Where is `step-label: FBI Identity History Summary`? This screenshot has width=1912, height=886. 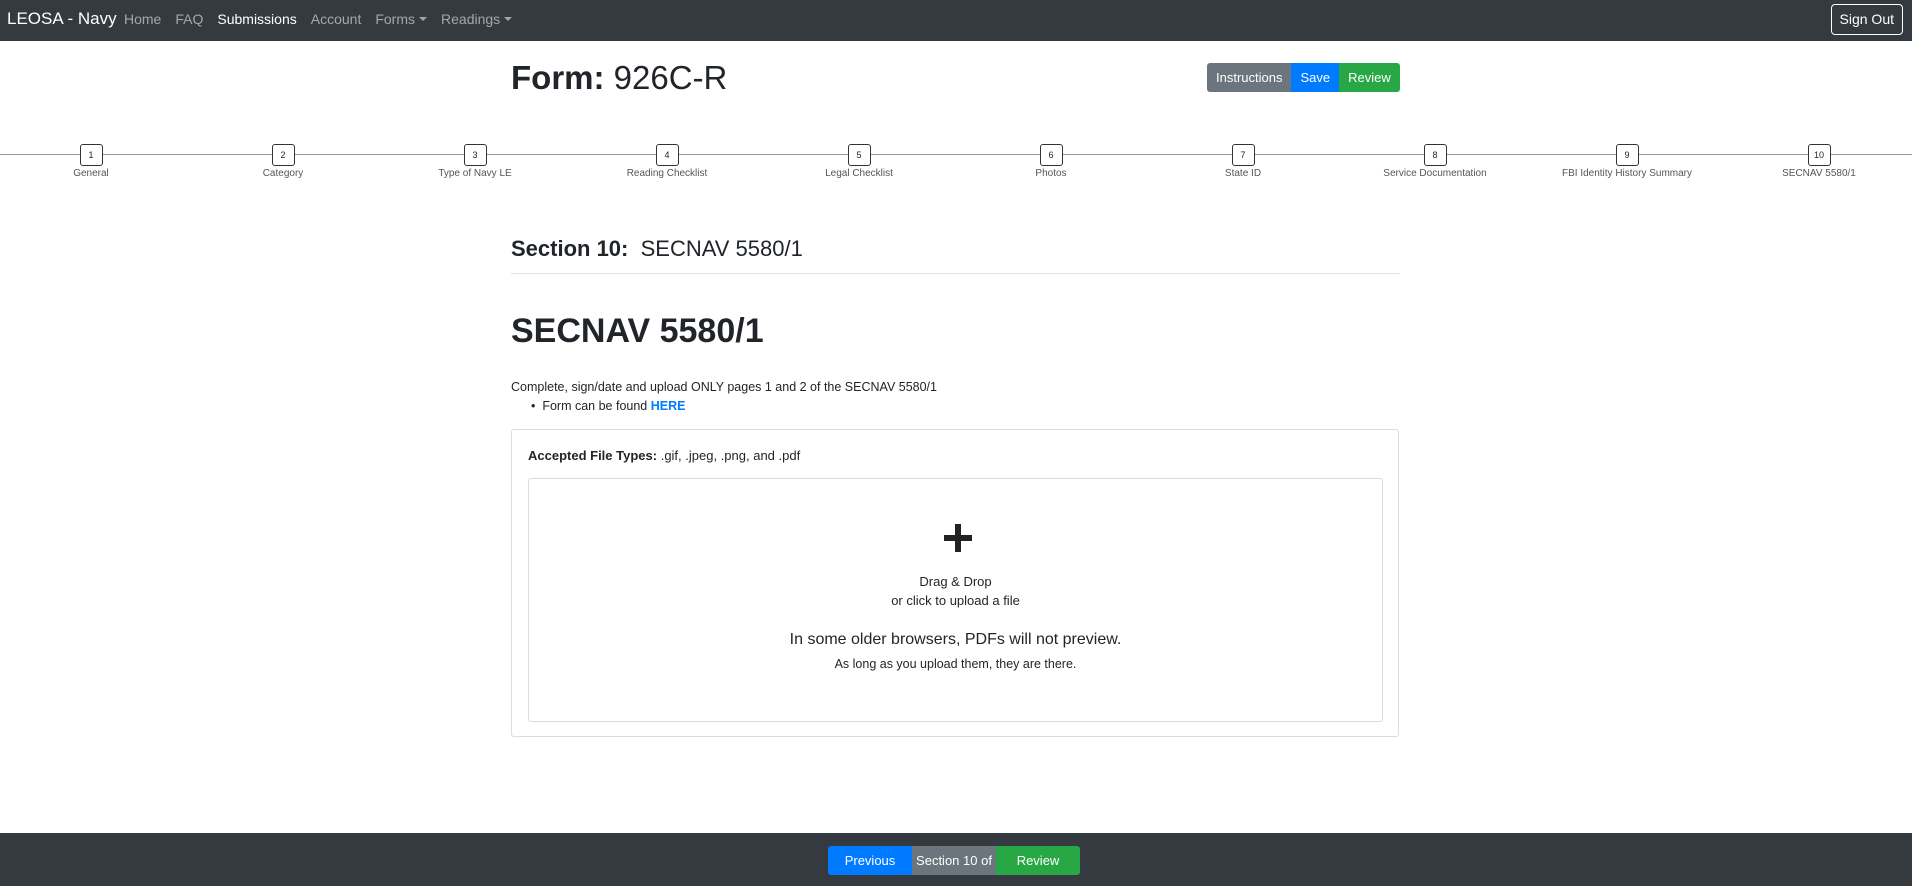
step-label: FBI Identity History Summary is located at coordinates (1627, 173).